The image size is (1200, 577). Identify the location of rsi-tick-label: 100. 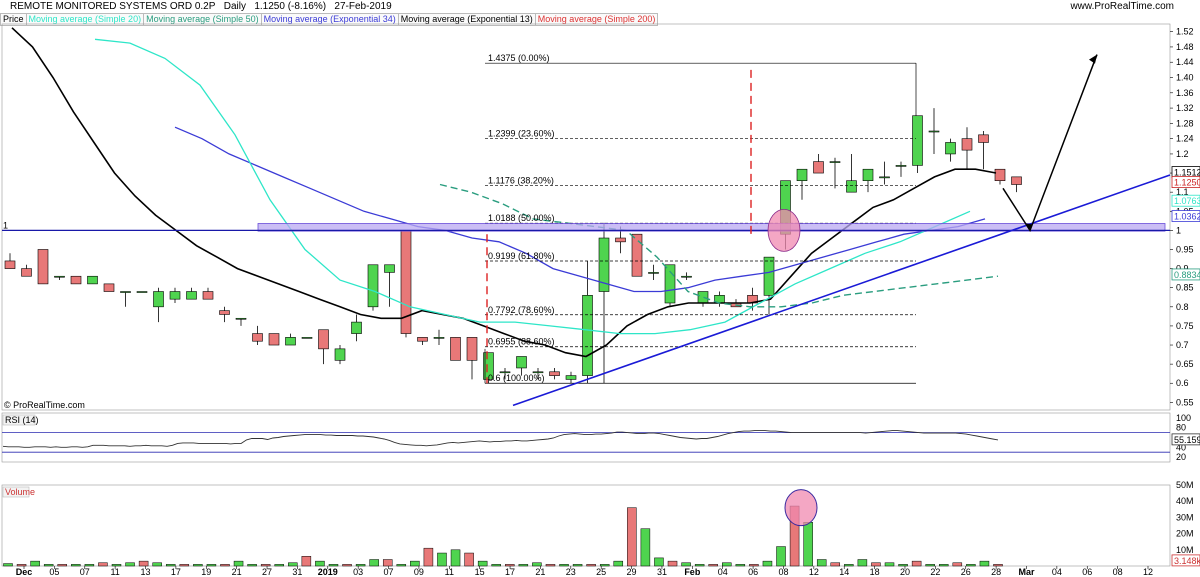
(1183, 418).